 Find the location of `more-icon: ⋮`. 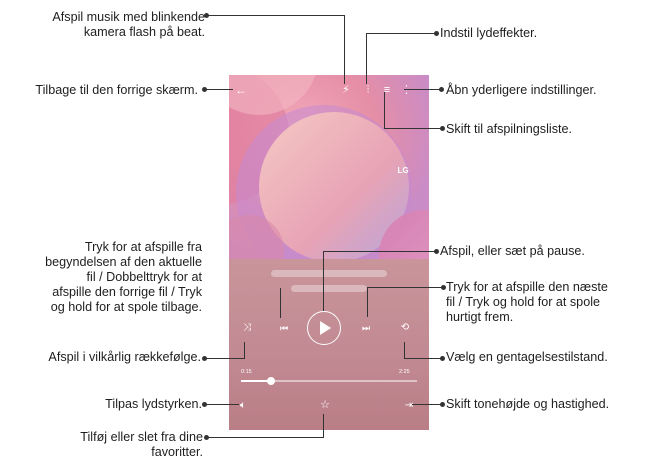

more-icon: ⋮ is located at coordinates (406, 90).